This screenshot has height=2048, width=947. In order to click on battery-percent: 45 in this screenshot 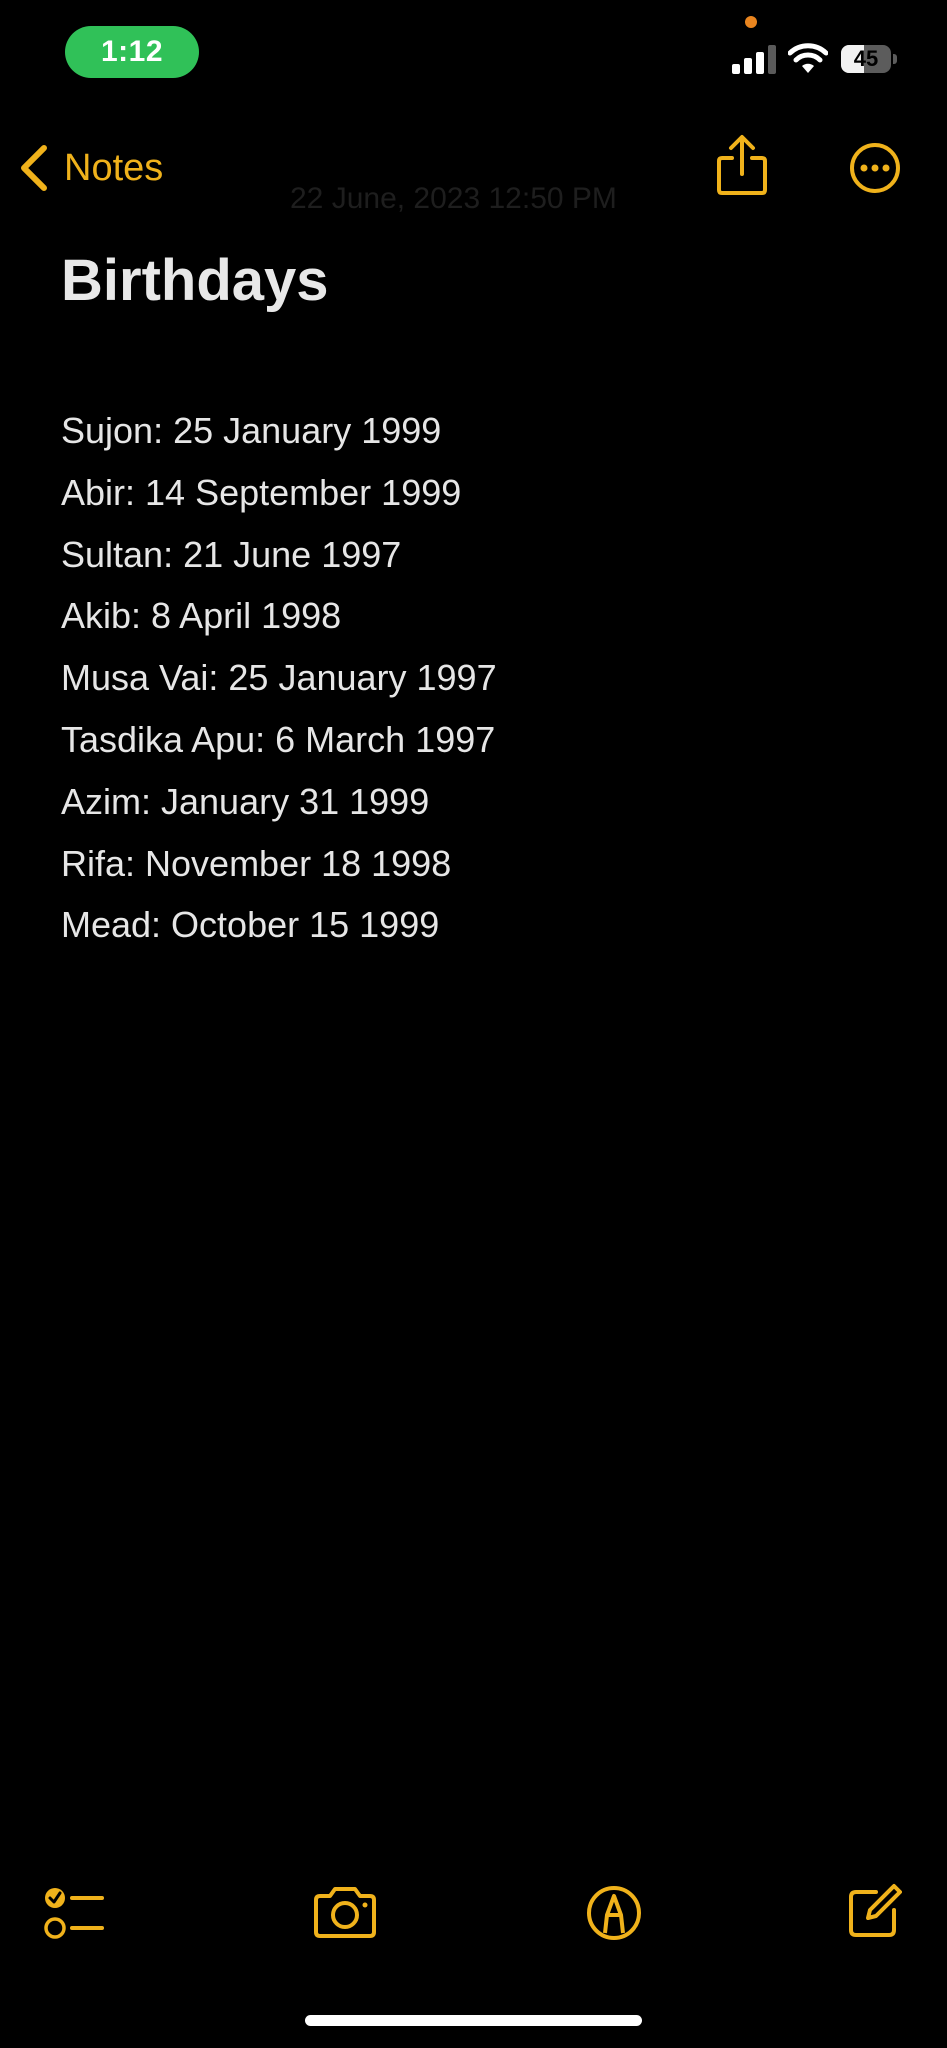, I will do `click(866, 58)`.